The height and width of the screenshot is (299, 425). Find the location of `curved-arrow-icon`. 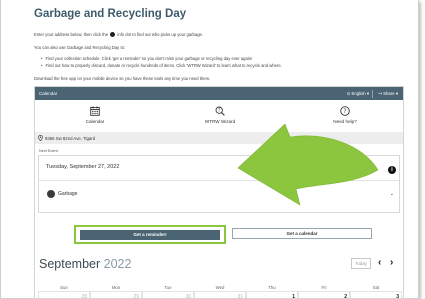

curved-arrow-icon is located at coordinates (308, 164).